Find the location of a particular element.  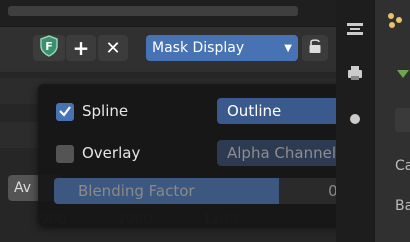

mask-display-dropdown: Mask Display ▼ is located at coordinates (222, 48).